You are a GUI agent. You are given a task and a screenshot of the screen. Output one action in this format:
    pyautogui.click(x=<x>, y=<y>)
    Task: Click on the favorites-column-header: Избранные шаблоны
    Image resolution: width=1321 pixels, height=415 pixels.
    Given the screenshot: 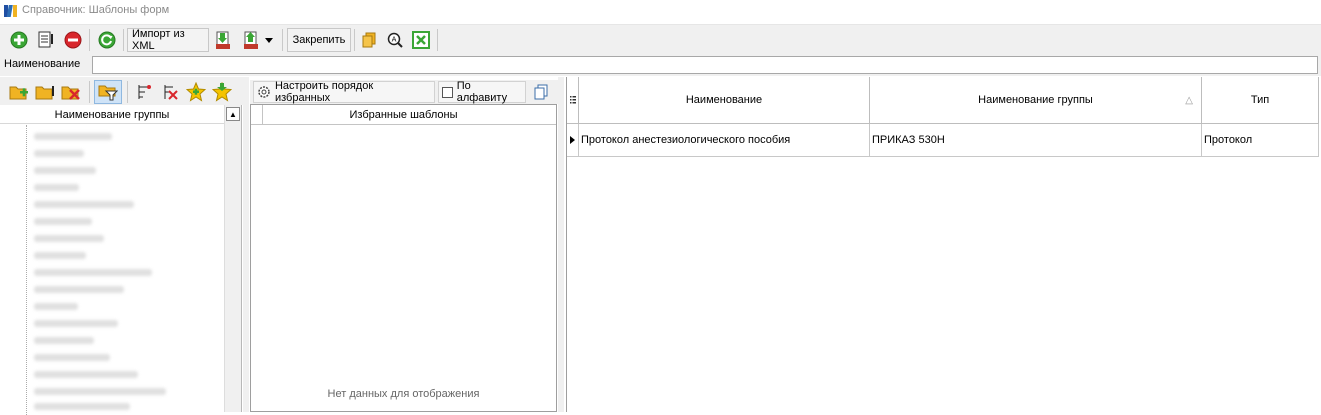 What is the action you would take?
    pyautogui.click(x=403, y=115)
    